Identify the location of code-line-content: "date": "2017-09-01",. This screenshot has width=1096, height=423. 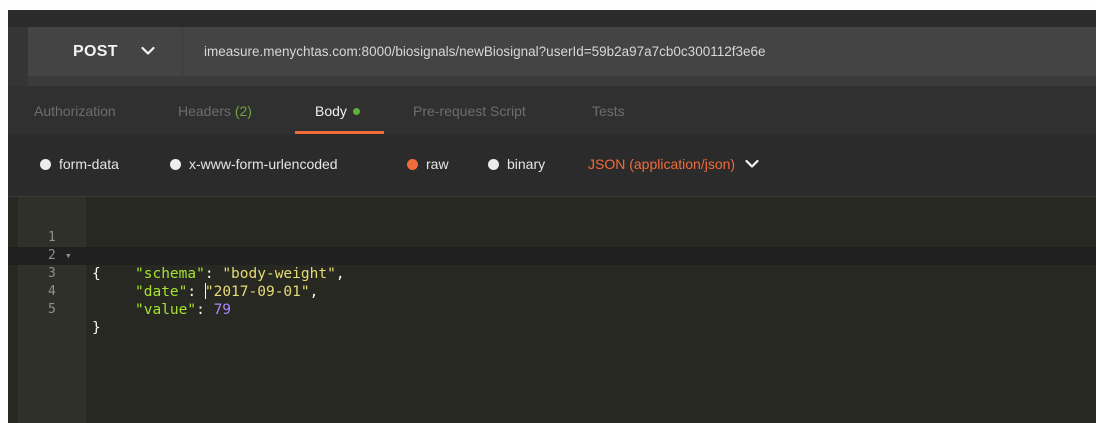
(226, 292).